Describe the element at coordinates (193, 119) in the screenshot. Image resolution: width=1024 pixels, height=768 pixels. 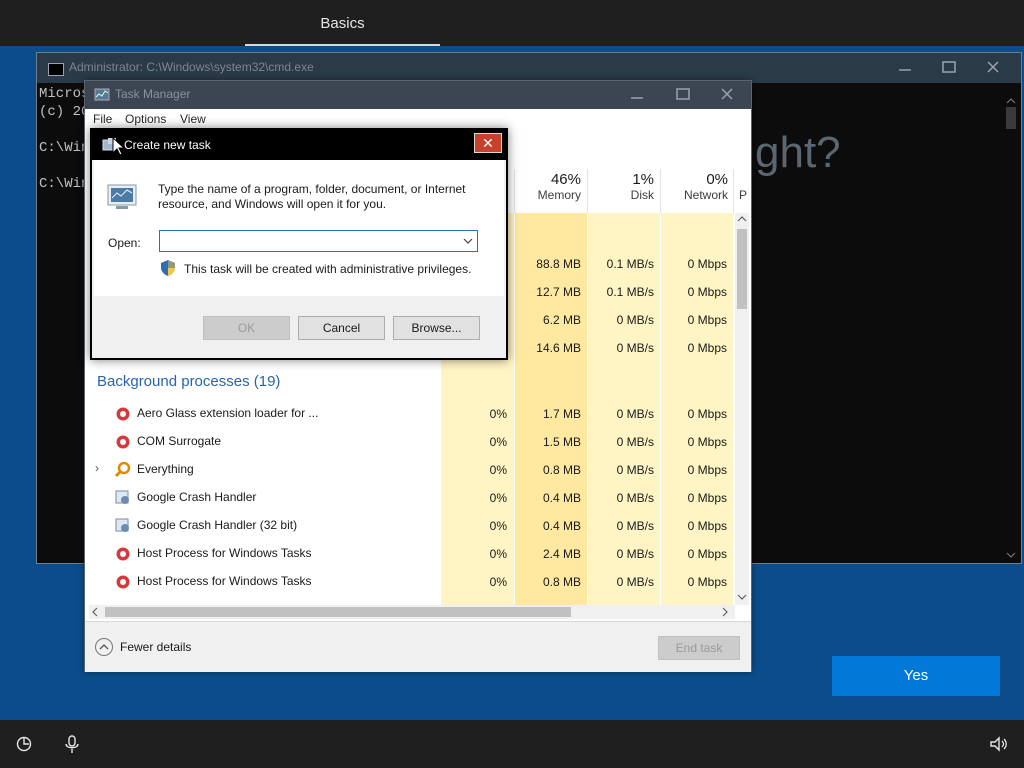
I see `menu-view: View` at that location.